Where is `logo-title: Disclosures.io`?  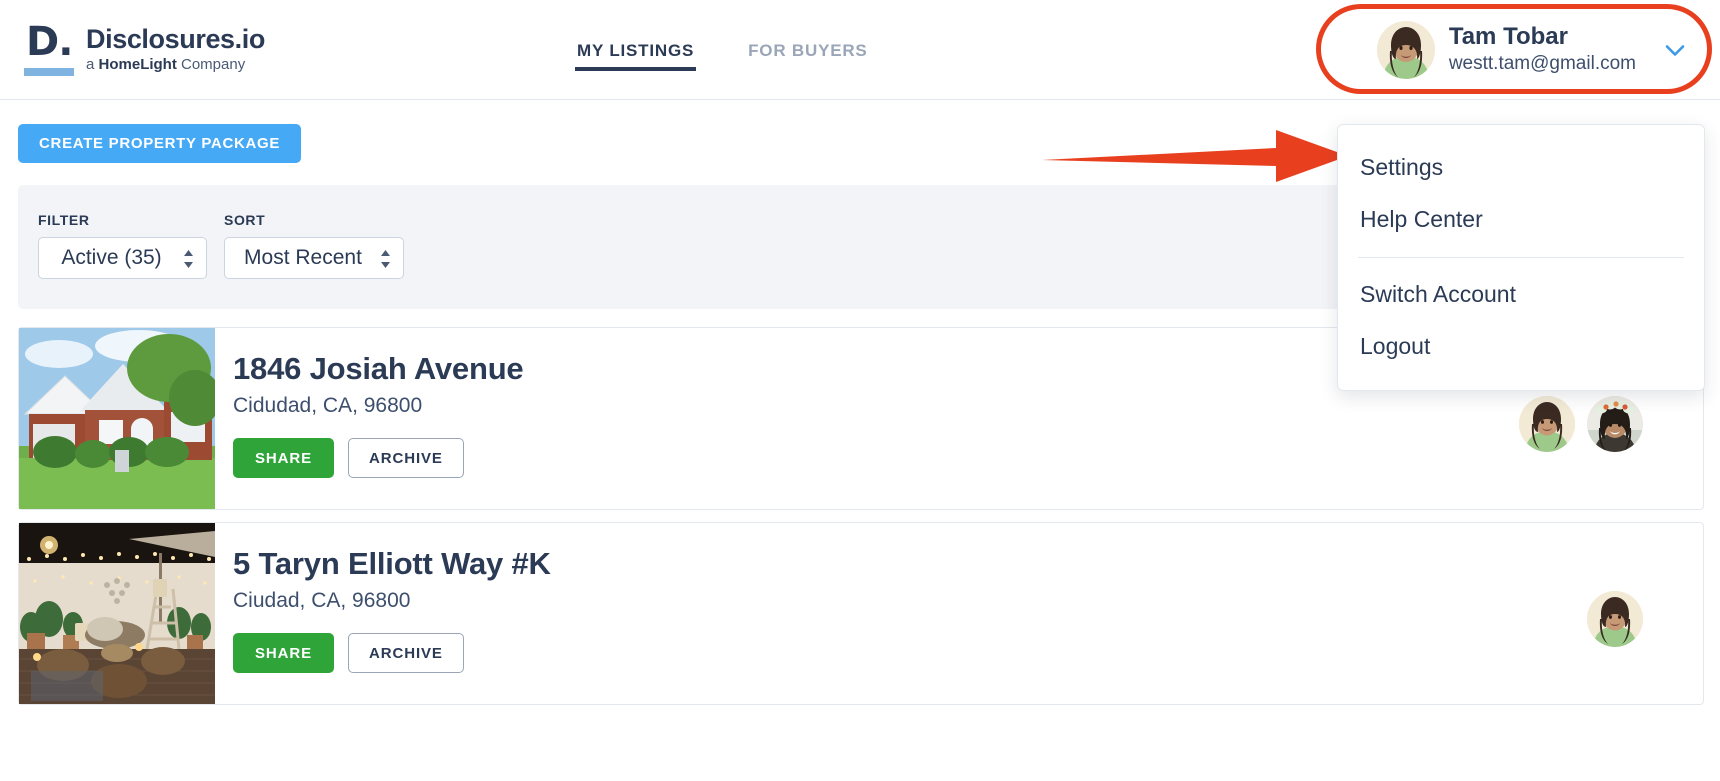
logo-title: Disclosures.io is located at coordinates (175, 39).